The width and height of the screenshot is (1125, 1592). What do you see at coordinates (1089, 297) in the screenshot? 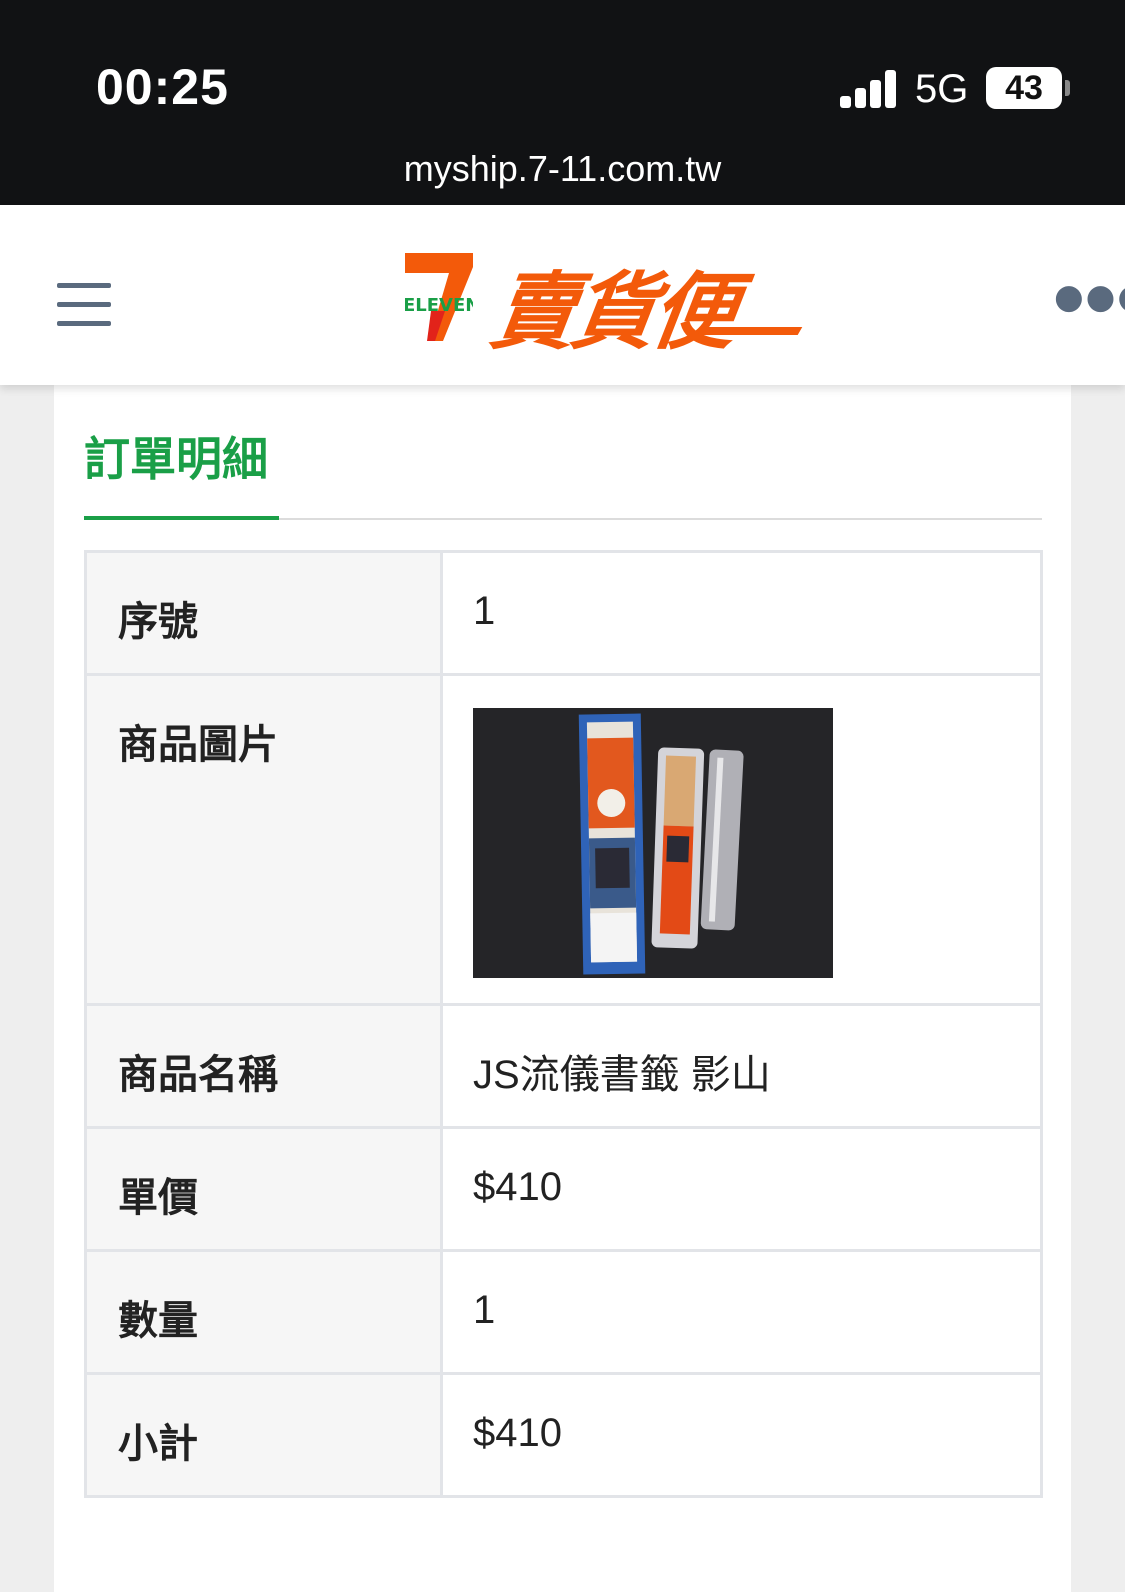
I see `ellipsis-icon: ●●●` at bounding box center [1089, 297].